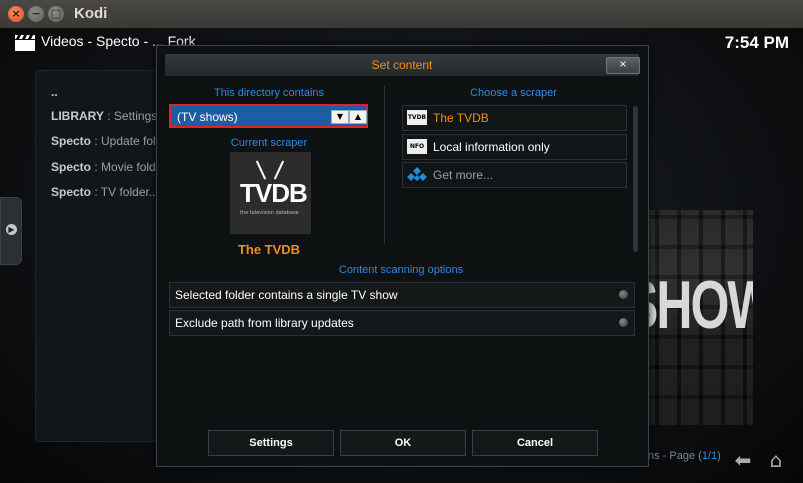  What do you see at coordinates (402, 323) in the screenshot?
I see `option-exclude-path: Exclude path from library updates` at bounding box center [402, 323].